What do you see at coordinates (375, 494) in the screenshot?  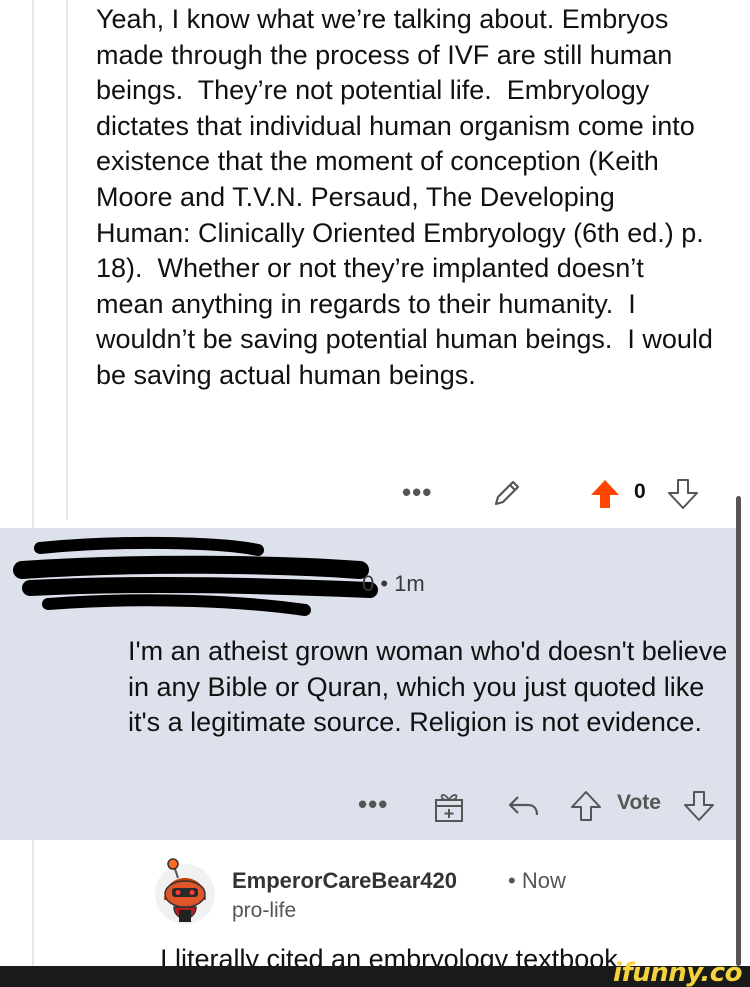 I see `comment-actions: ••• 0` at bounding box center [375, 494].